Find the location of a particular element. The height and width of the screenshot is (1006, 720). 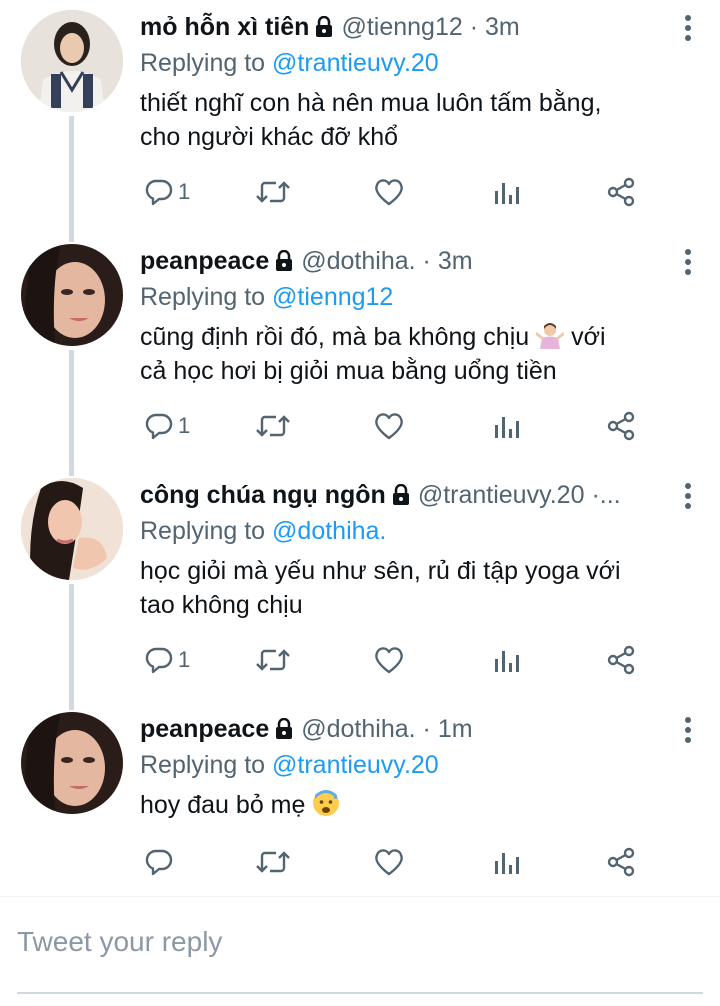

username: @trantieuvy.20 is located at coordinates (501, 495).